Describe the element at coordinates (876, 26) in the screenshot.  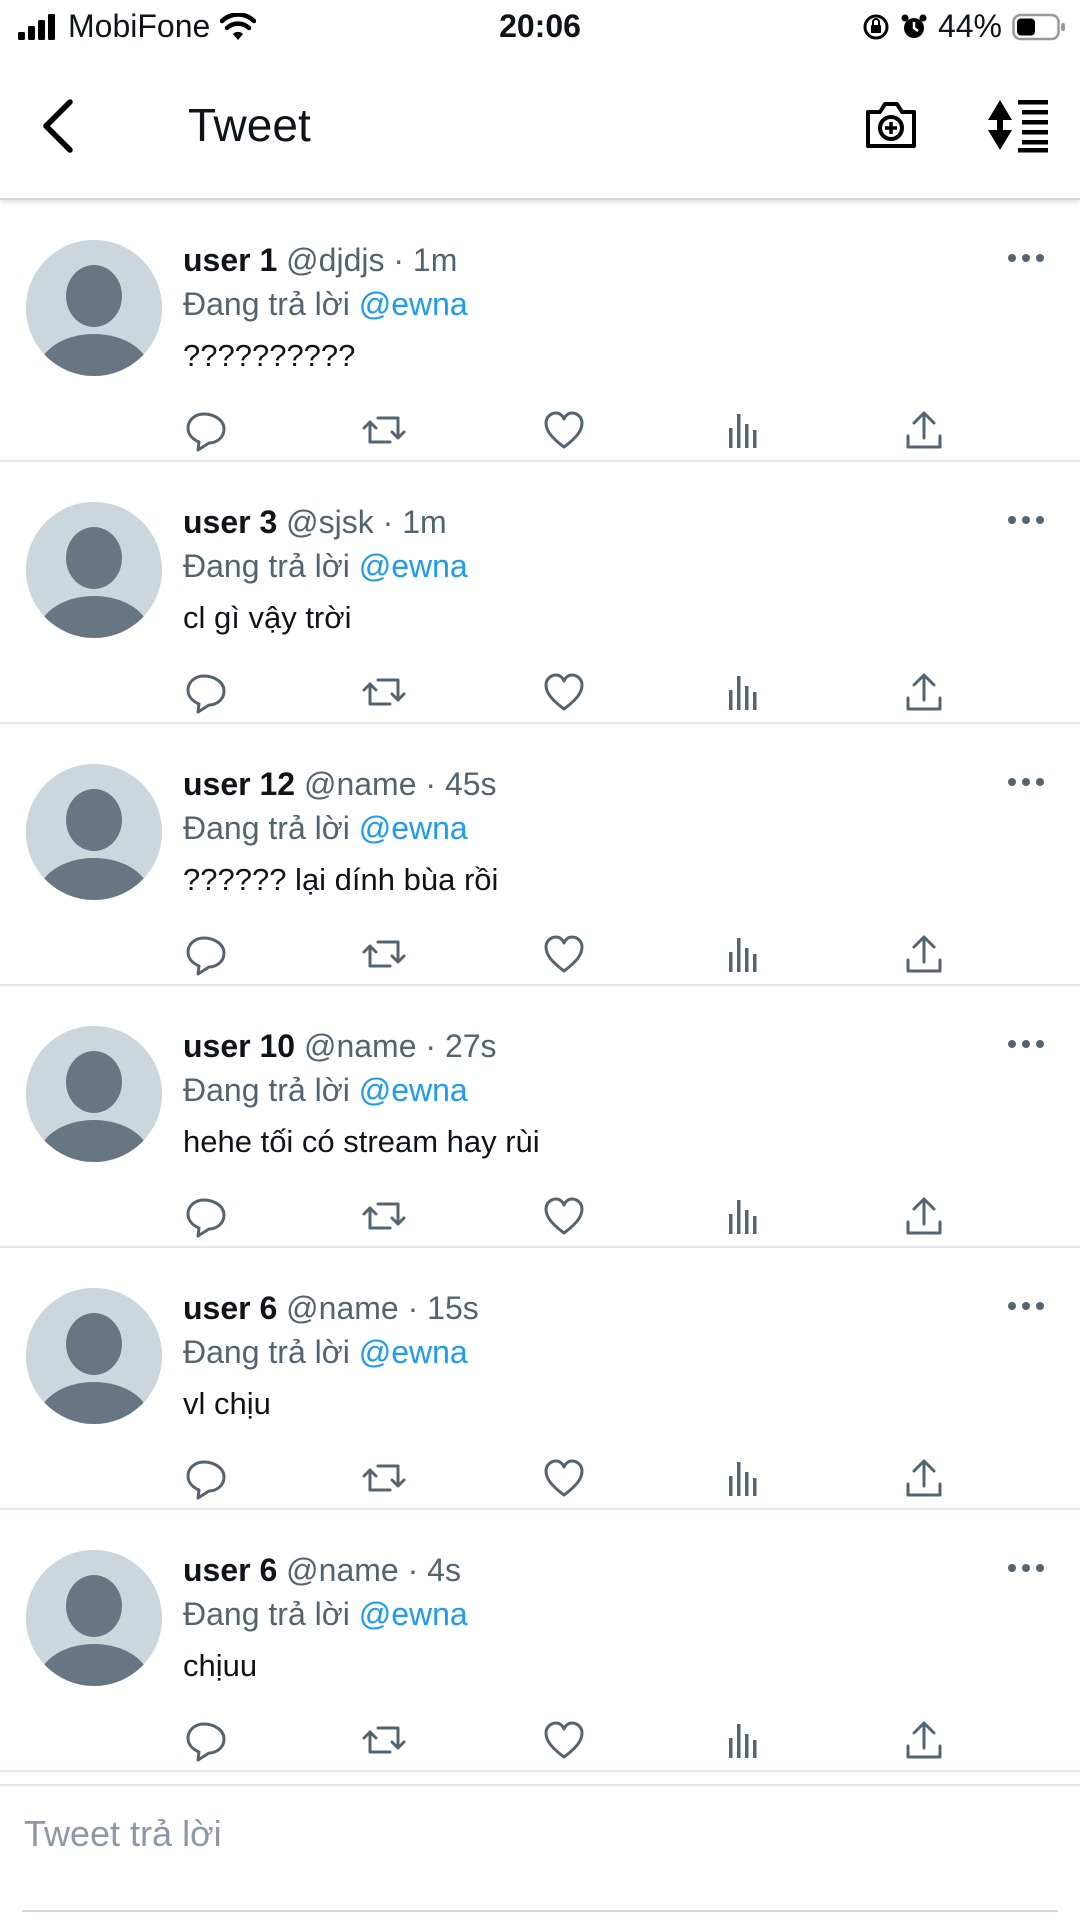
I see `orientation-lock-icon` at that location.